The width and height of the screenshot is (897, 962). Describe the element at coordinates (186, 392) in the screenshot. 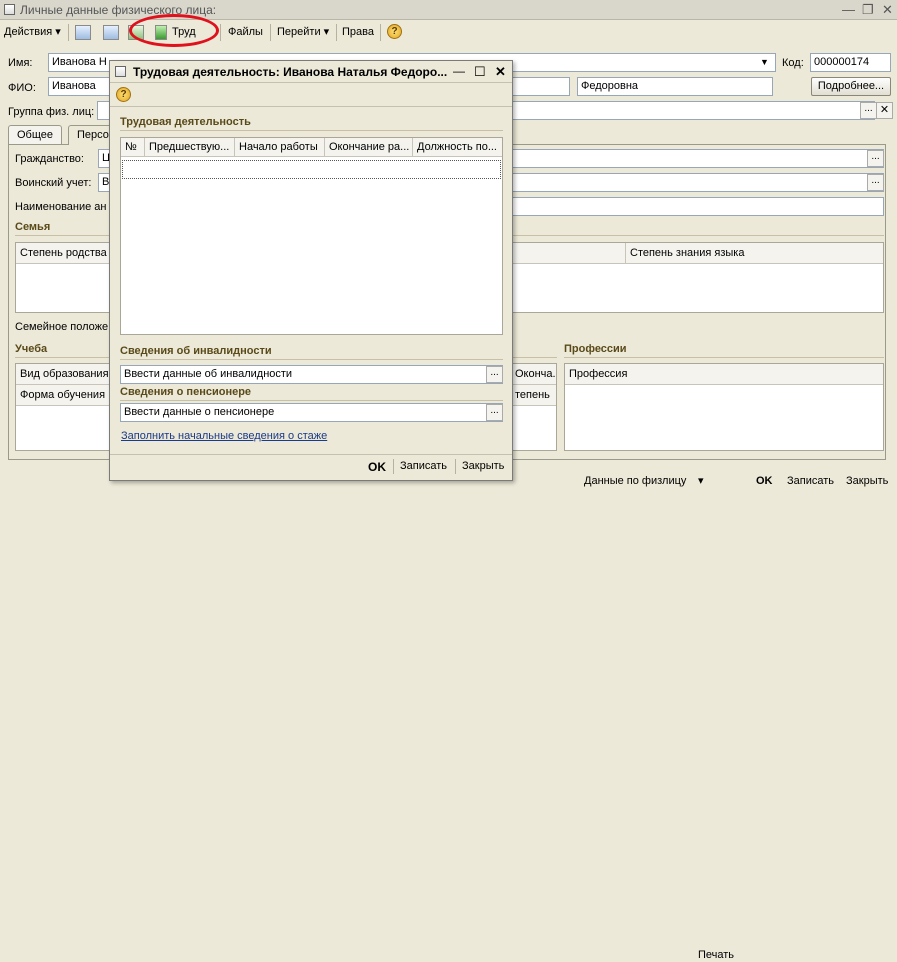

I see `pensioner-title: Сведения о пенсионере` at that location.